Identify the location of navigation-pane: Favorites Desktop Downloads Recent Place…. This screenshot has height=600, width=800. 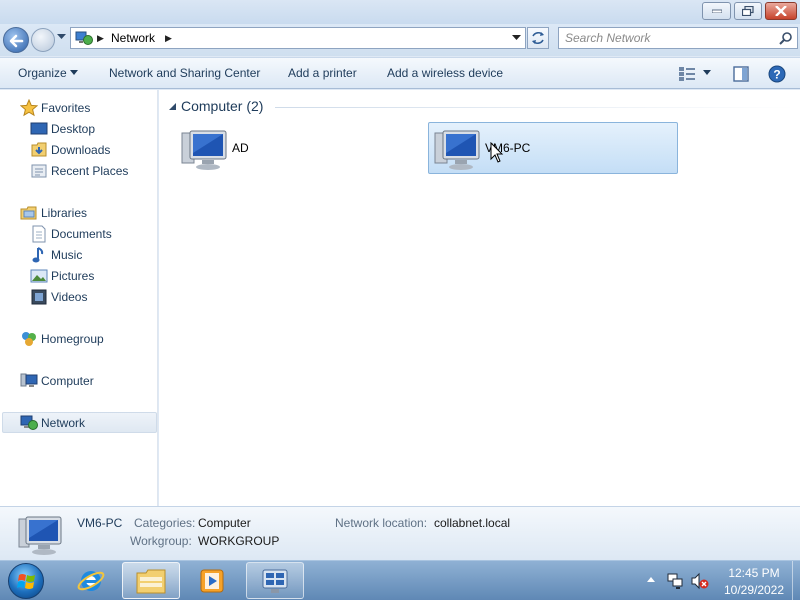
(79, 298).